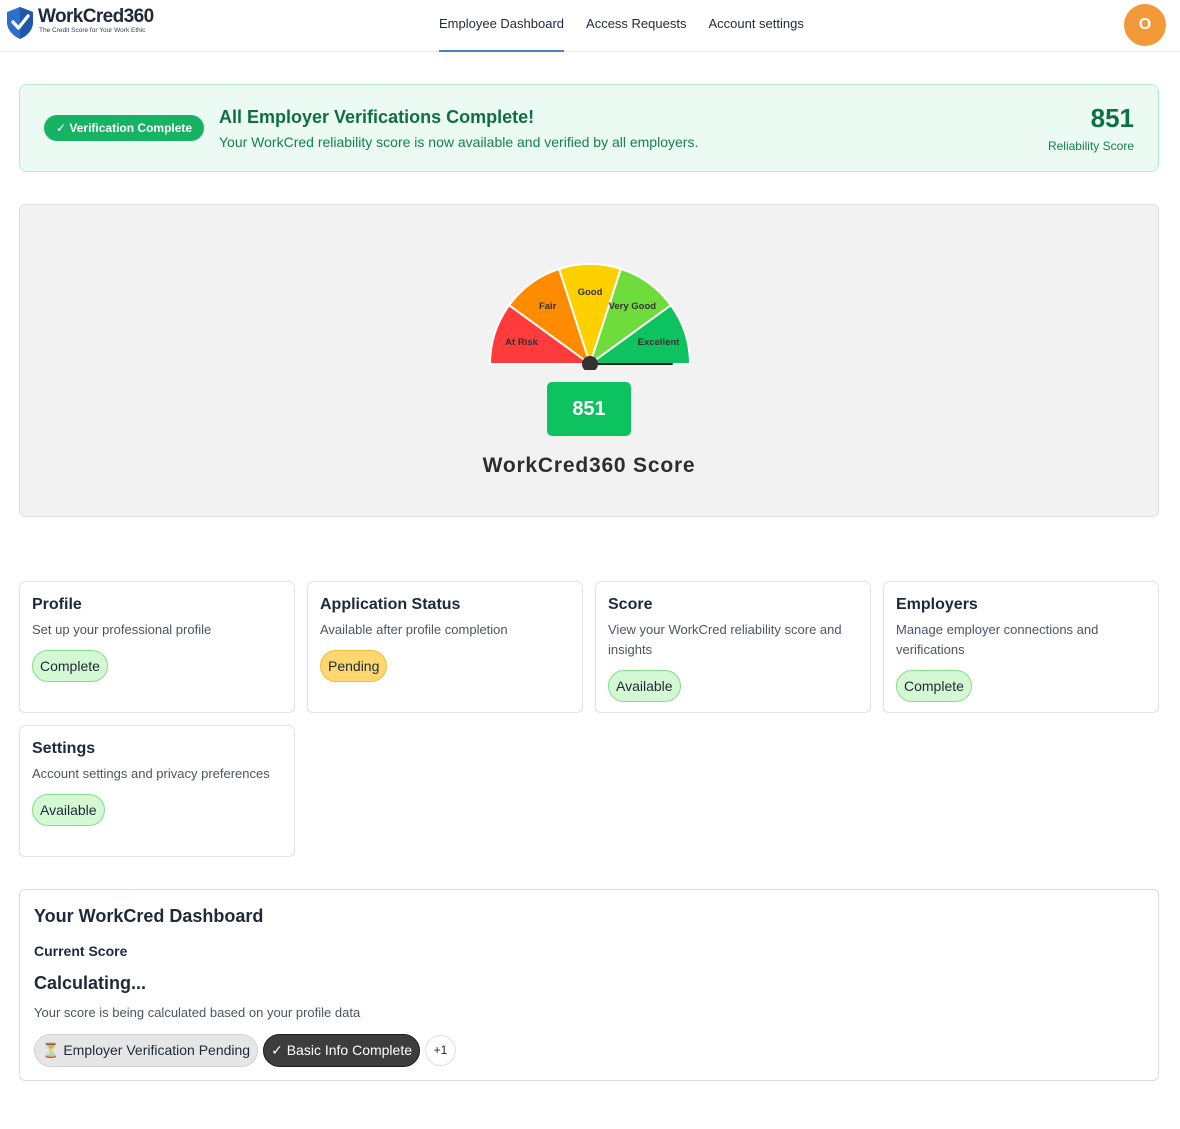 The height and width of the screenshot is (1129, 1180). I want to click on nav-access-requests: Access Requests, so click(636, 26).